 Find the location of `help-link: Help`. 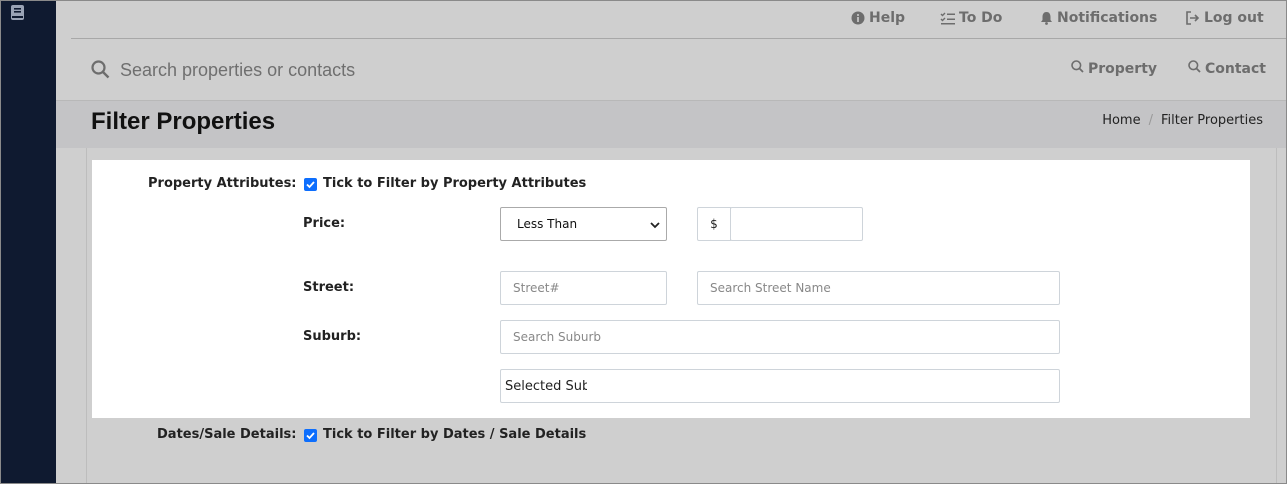

help-link: Help is located at coordinates (878, 18).